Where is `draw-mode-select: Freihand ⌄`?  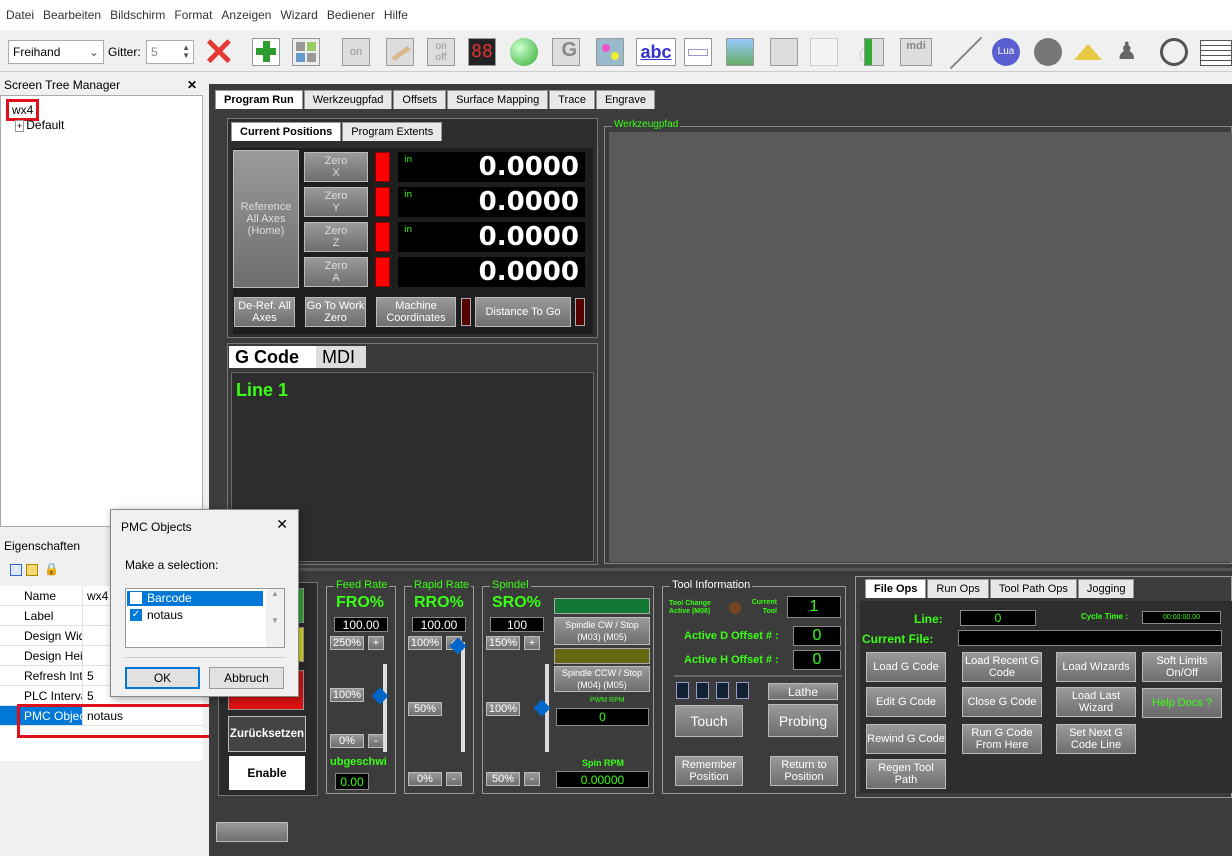 draw-mode-select: Freihand ⌄ is located at coordinates (56, 52).